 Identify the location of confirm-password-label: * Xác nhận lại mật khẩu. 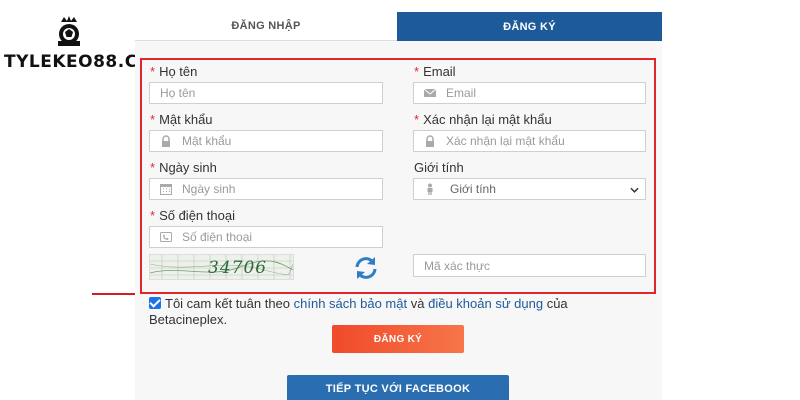
(483, 119).